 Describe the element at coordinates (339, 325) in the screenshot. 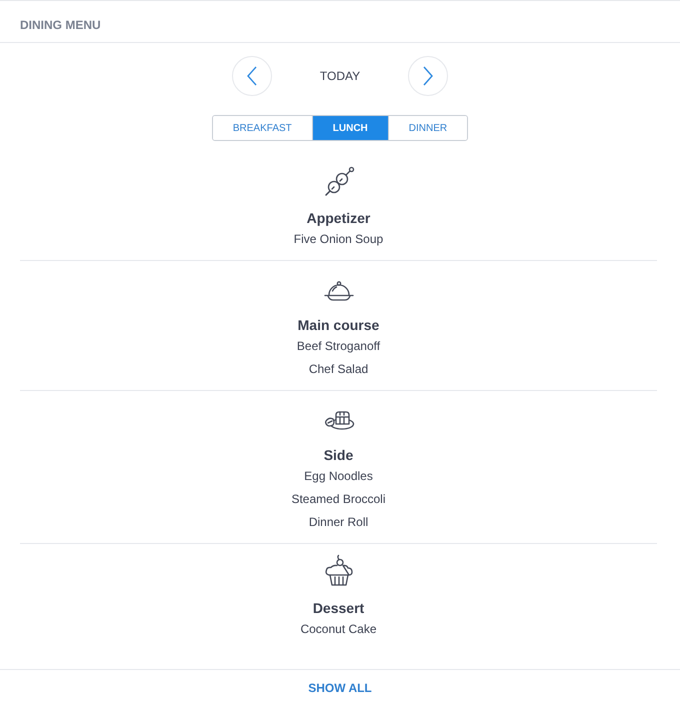

I see `course-title: Main course` at that location.